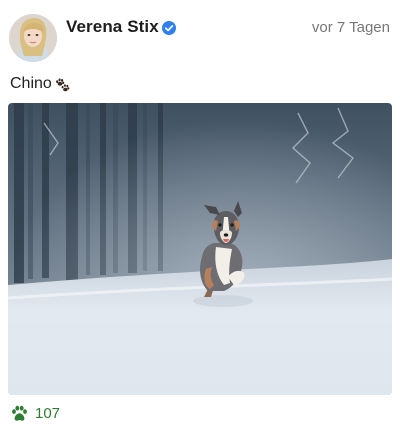 The height and width of the screenshot is (434, 400). I want to click on author-name: Verena Stix, so click(112, 27).